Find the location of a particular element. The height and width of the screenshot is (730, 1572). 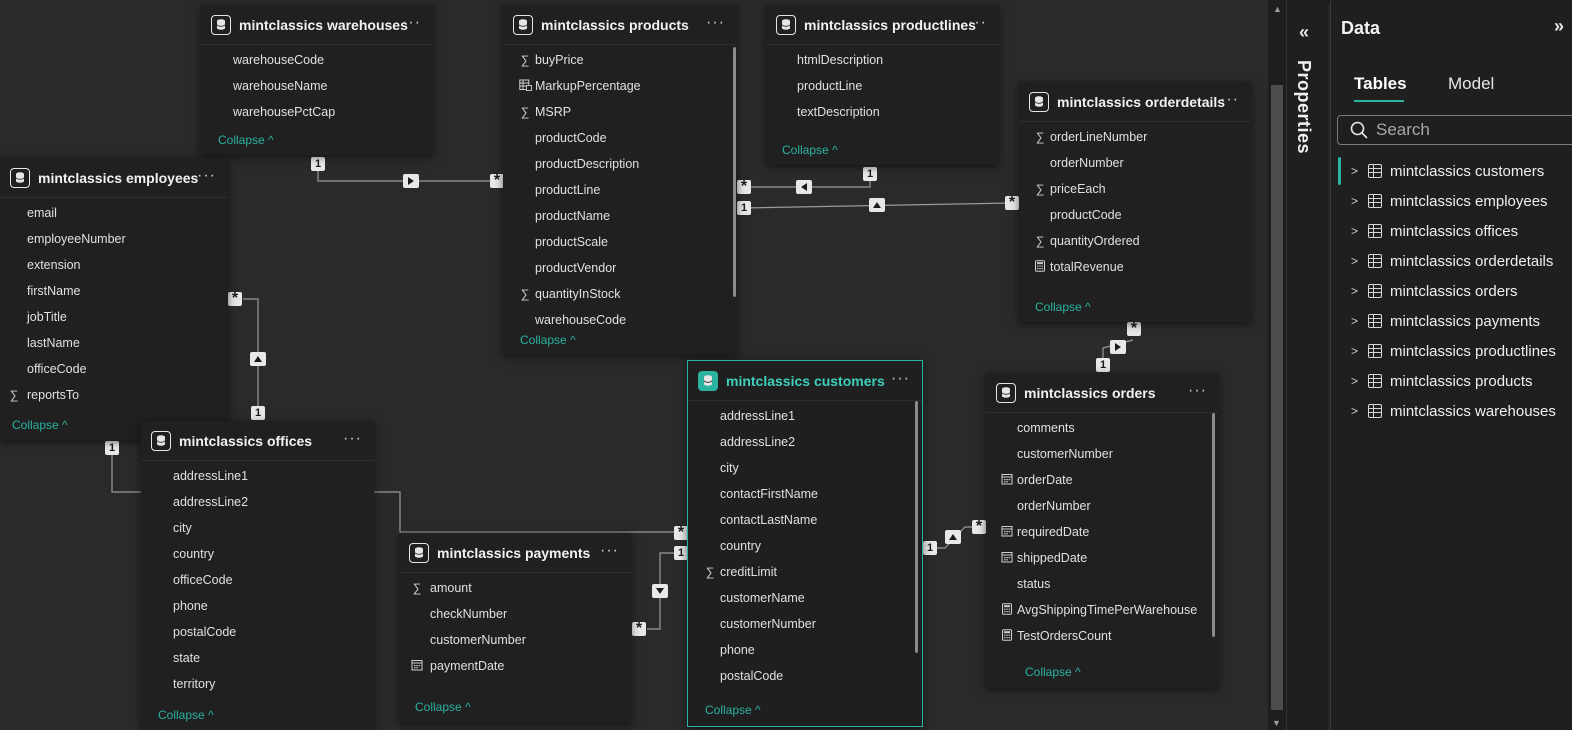

field-row: productDescription is located at coordinates (620, 164).